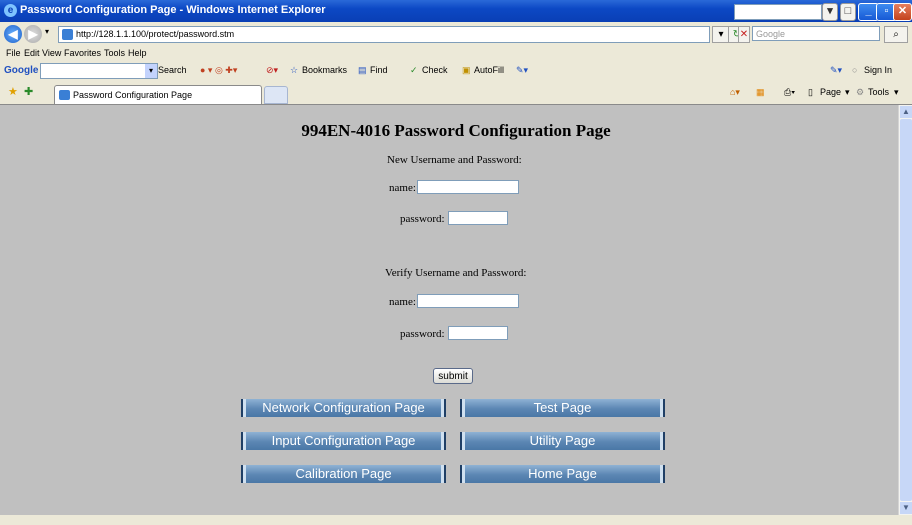 This screenshot has width=912, height=525. What do you see at coordinates (343, 408) in the screenshot?
I see `network-configuration-button: Network Configuration Page` at bounding box center [343, 408].